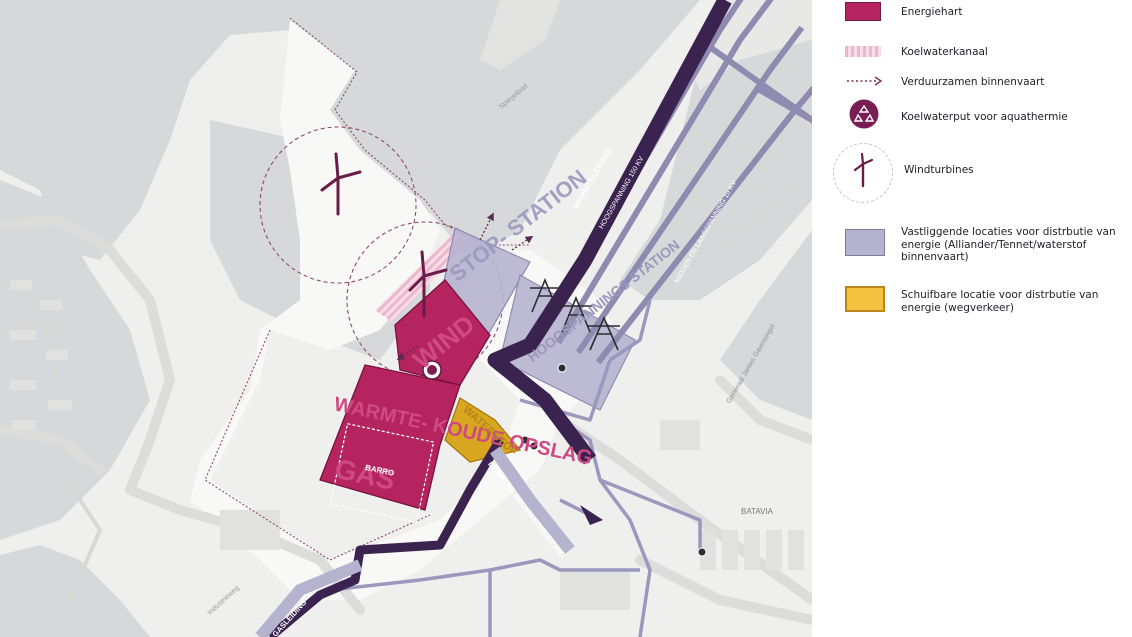 The image size is (1132, 637). Describe the element at coordinates (973, 82) in the screenshot. I see `legend-label: Verduurzamen binnenvaart` at that location.